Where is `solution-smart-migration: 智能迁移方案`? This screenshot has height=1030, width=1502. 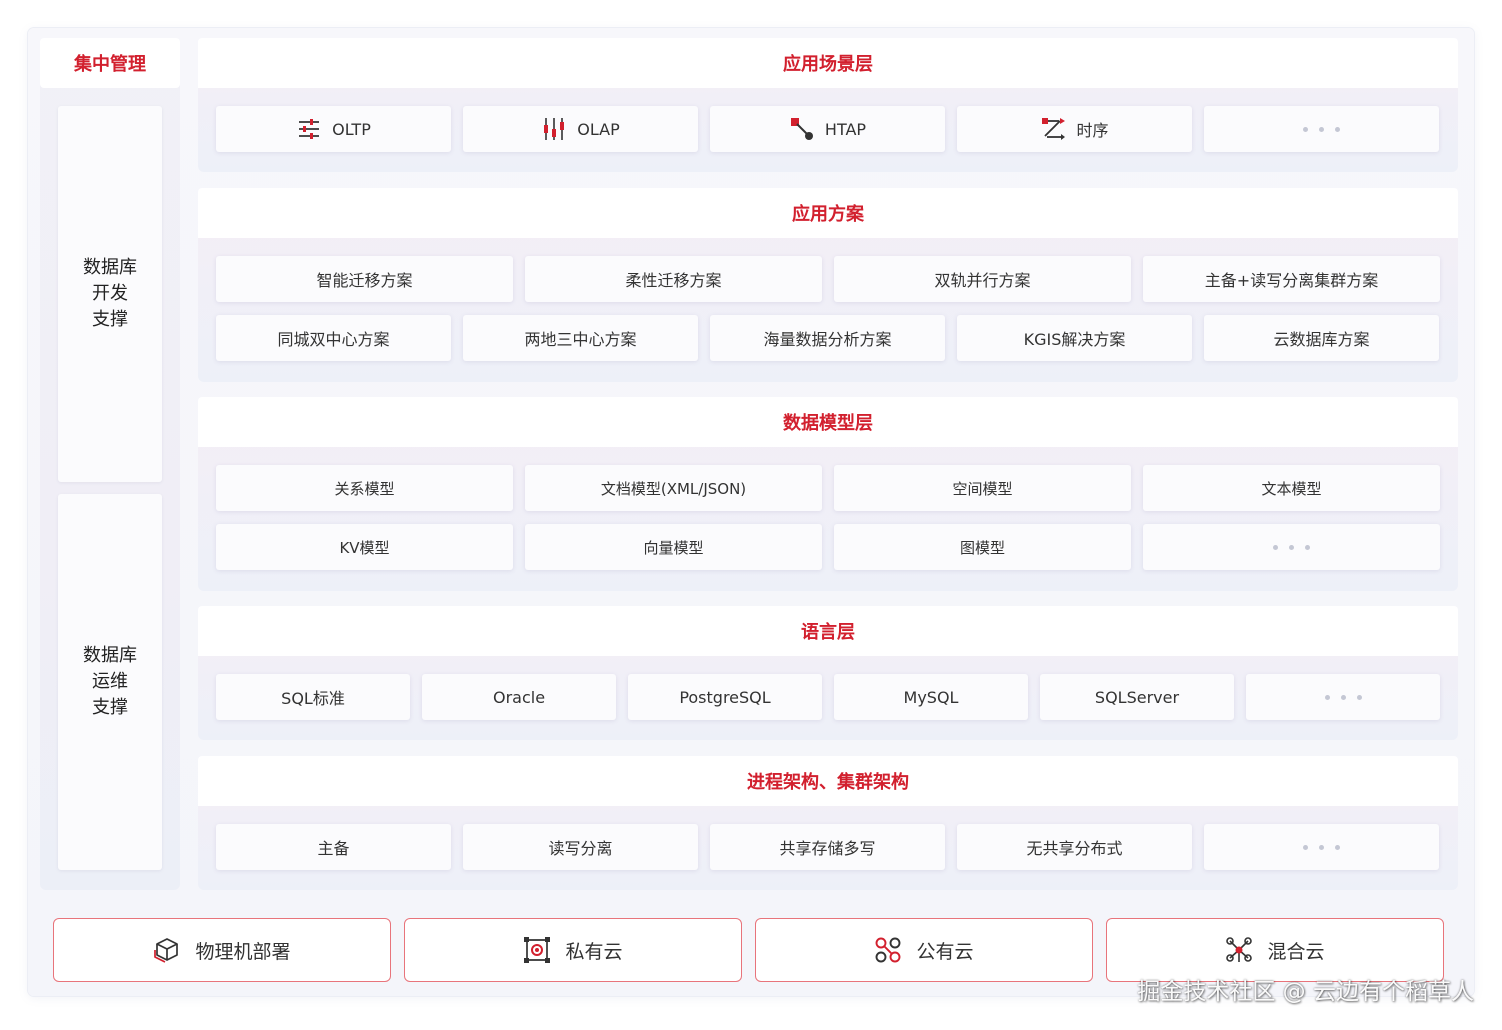 solution-smart-migration: 智能迁移方案 is located at coordinates (364, 279).